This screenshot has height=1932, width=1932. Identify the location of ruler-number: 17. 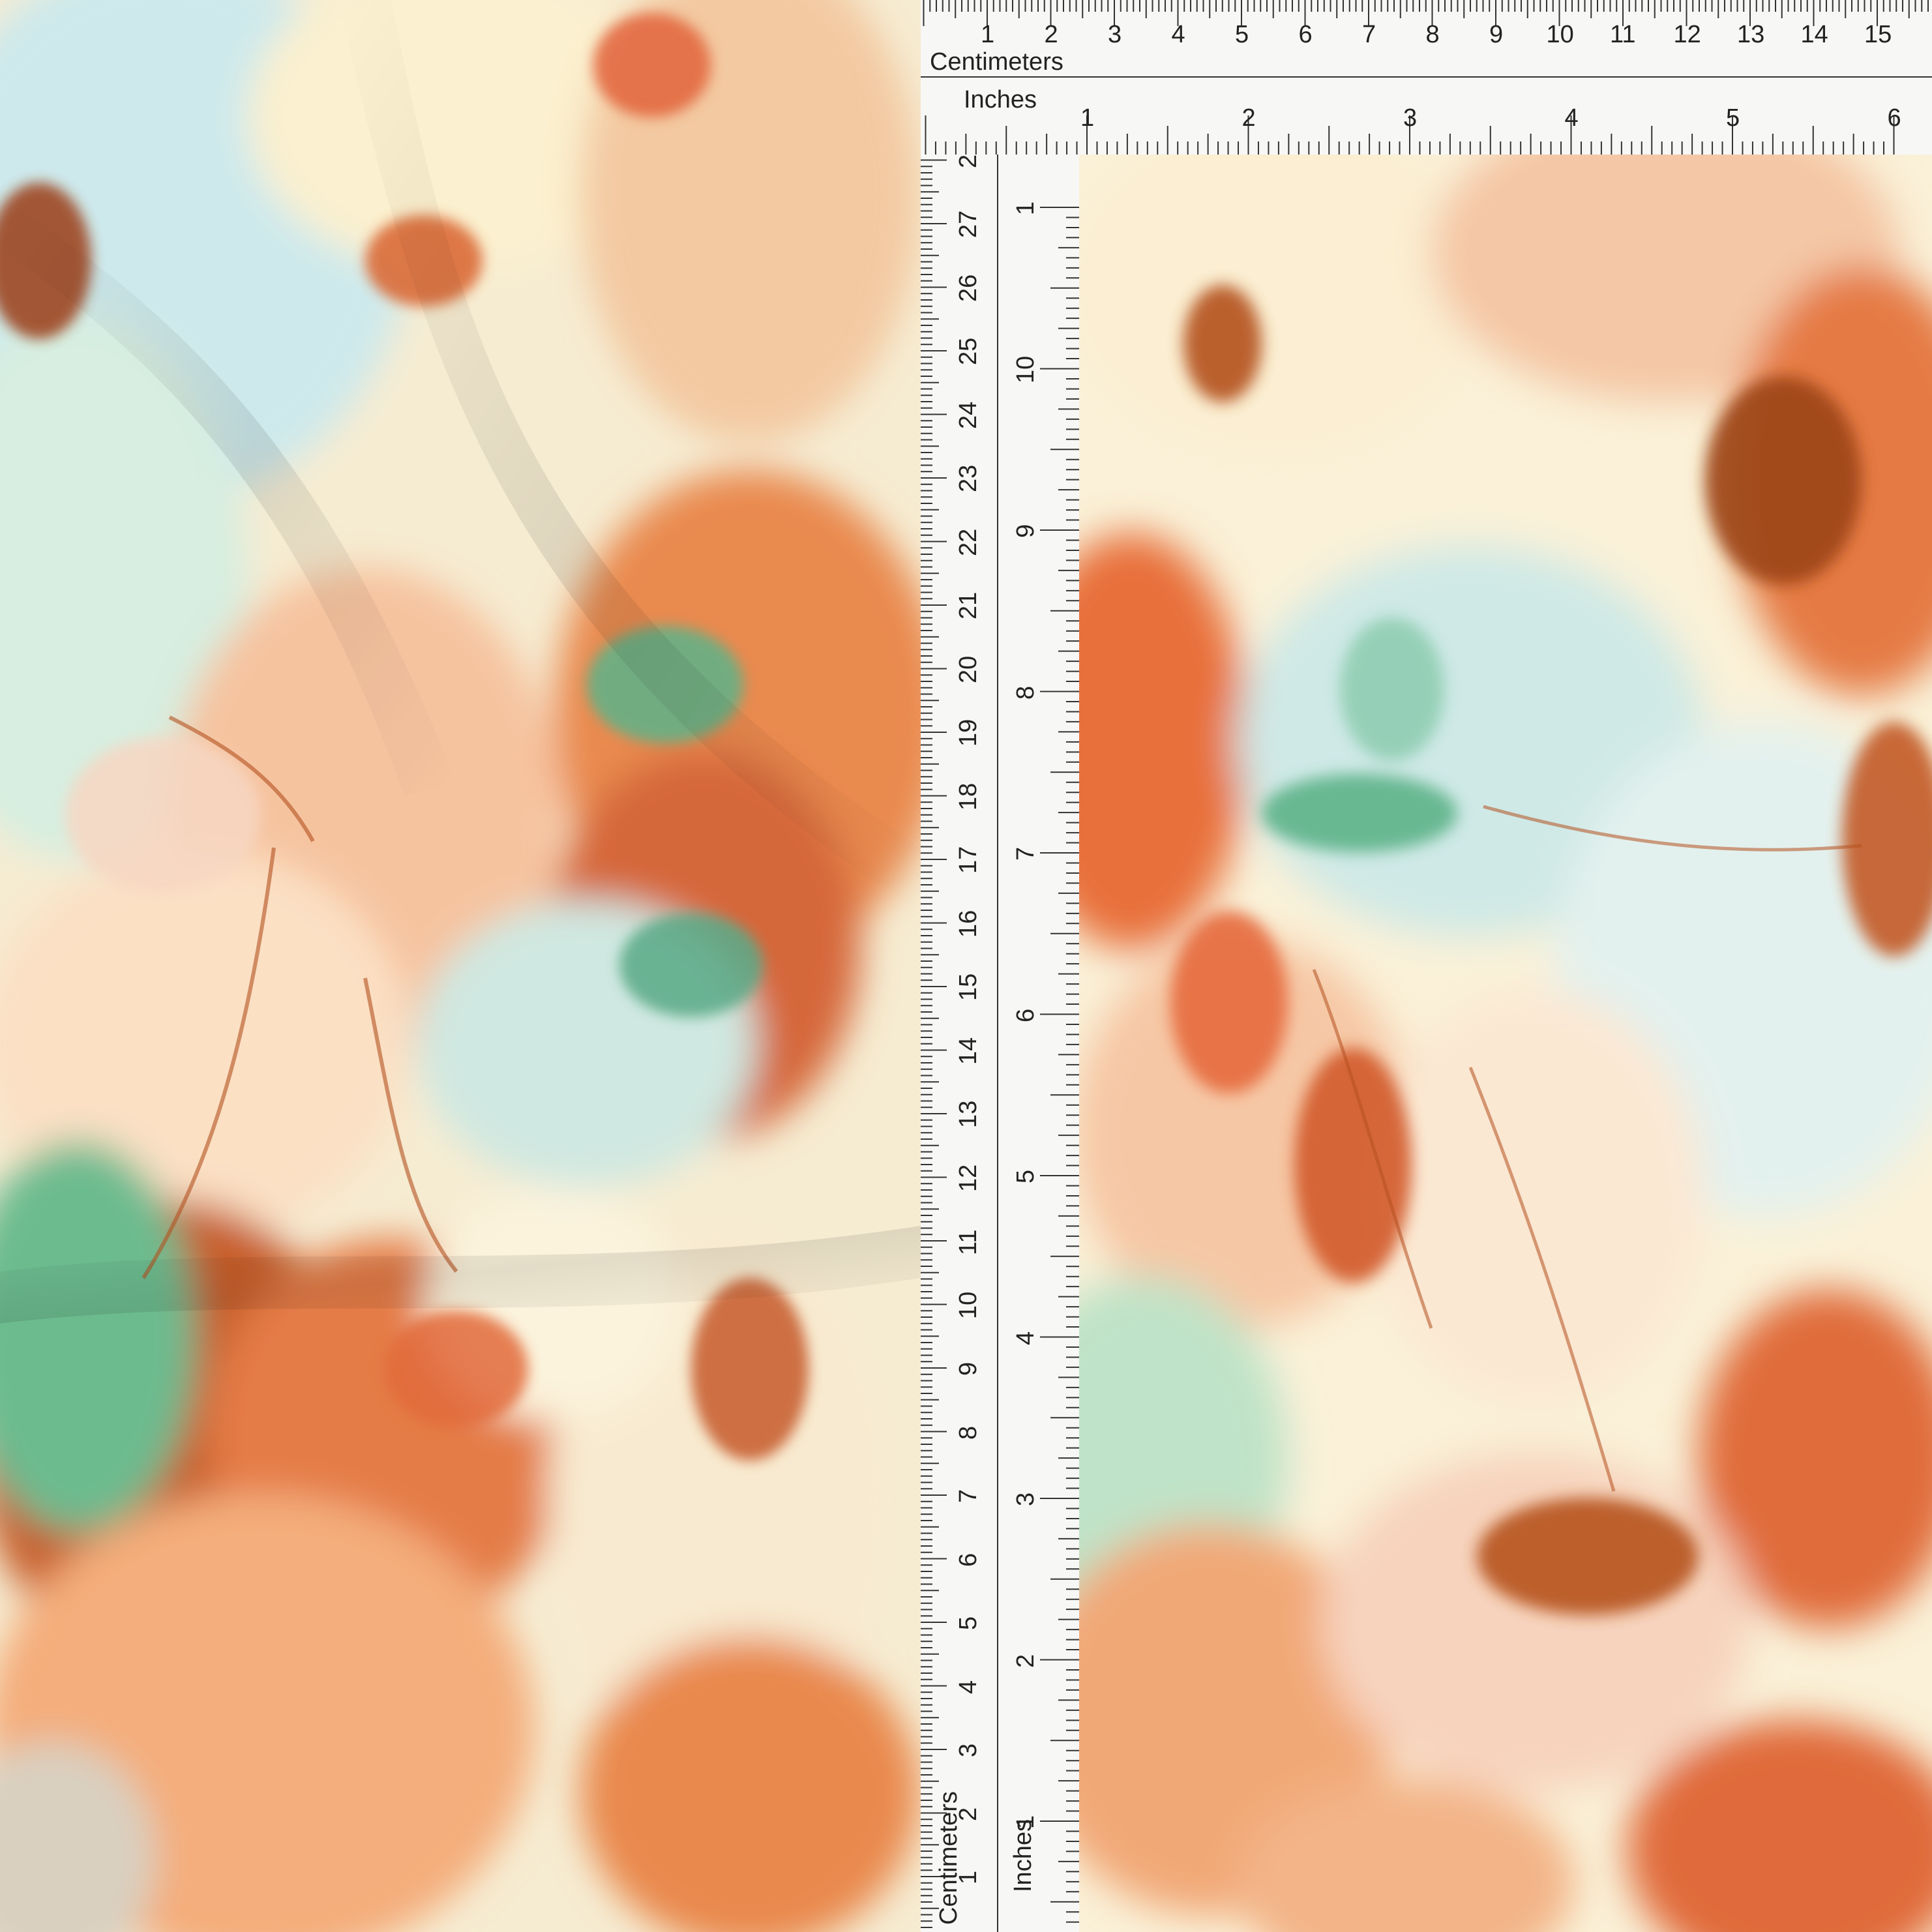
(968, 860).